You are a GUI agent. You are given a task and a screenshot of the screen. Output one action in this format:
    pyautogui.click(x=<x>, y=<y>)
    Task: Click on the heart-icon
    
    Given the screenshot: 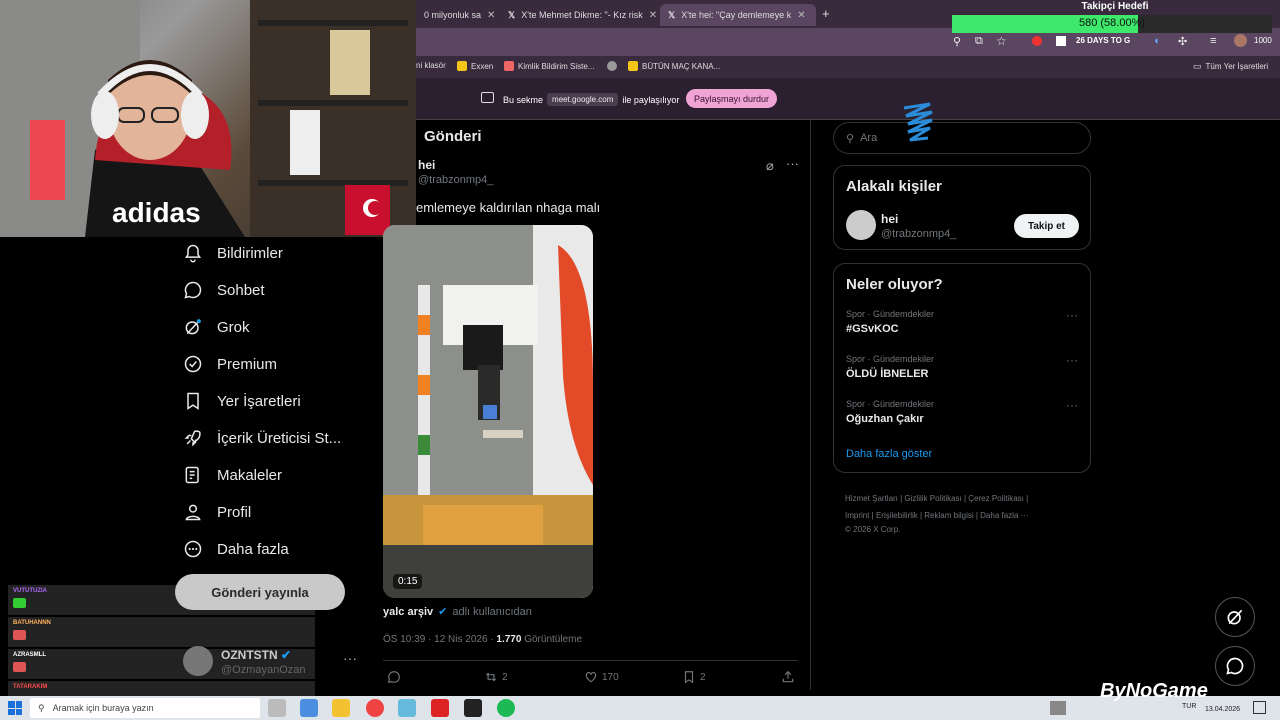 What is the action you would take?
    pyautogui.click(x=591, y=677)
    